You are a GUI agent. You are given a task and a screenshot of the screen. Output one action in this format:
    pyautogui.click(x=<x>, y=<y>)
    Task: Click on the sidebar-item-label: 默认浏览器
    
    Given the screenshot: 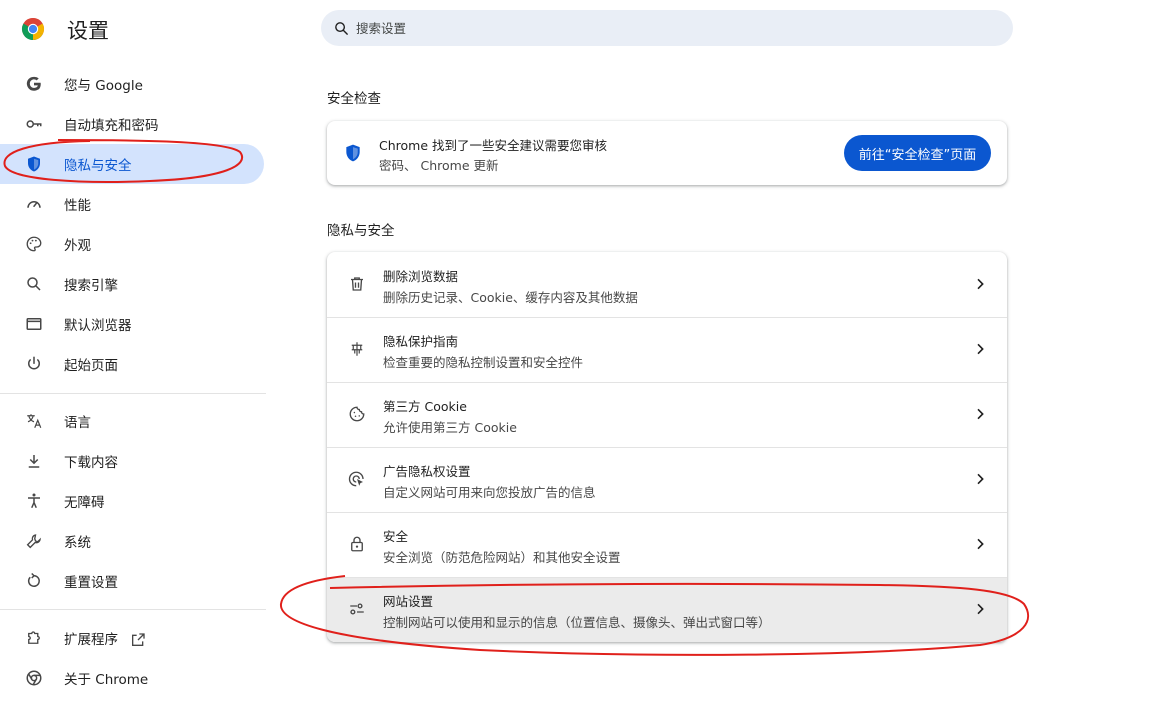 What is the action you would take?
    pyautogui.click(x=98, y=326)
    